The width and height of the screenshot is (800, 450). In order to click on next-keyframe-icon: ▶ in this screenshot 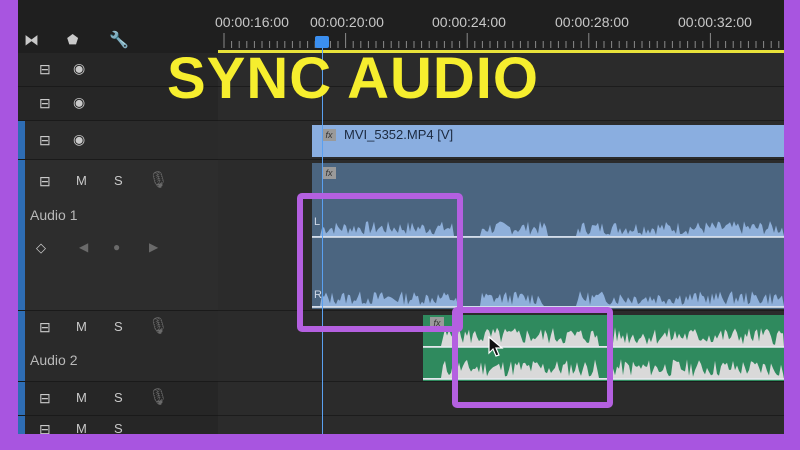, I will do `click(153, 247)`.